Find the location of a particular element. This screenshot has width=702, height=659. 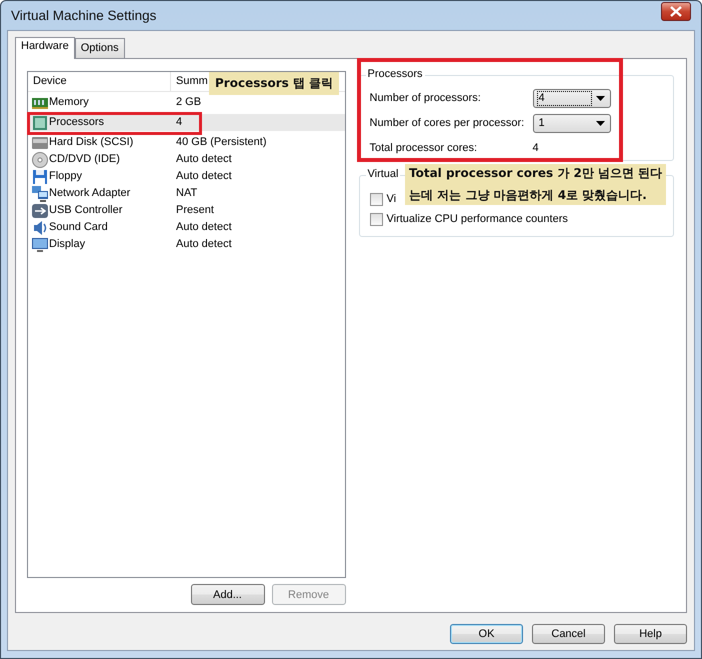

network-icon is located at coordinates (40, 194).